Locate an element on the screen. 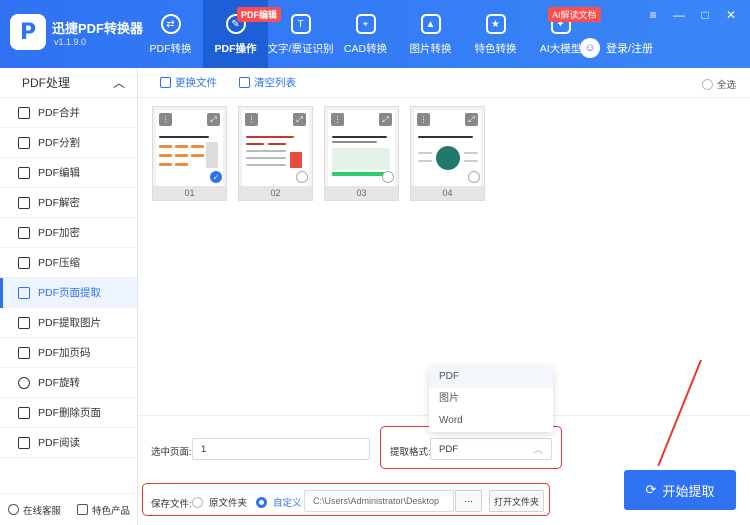 This screenshot has width=750, height=525. select-all-radio is located at coordinates (707, 84).